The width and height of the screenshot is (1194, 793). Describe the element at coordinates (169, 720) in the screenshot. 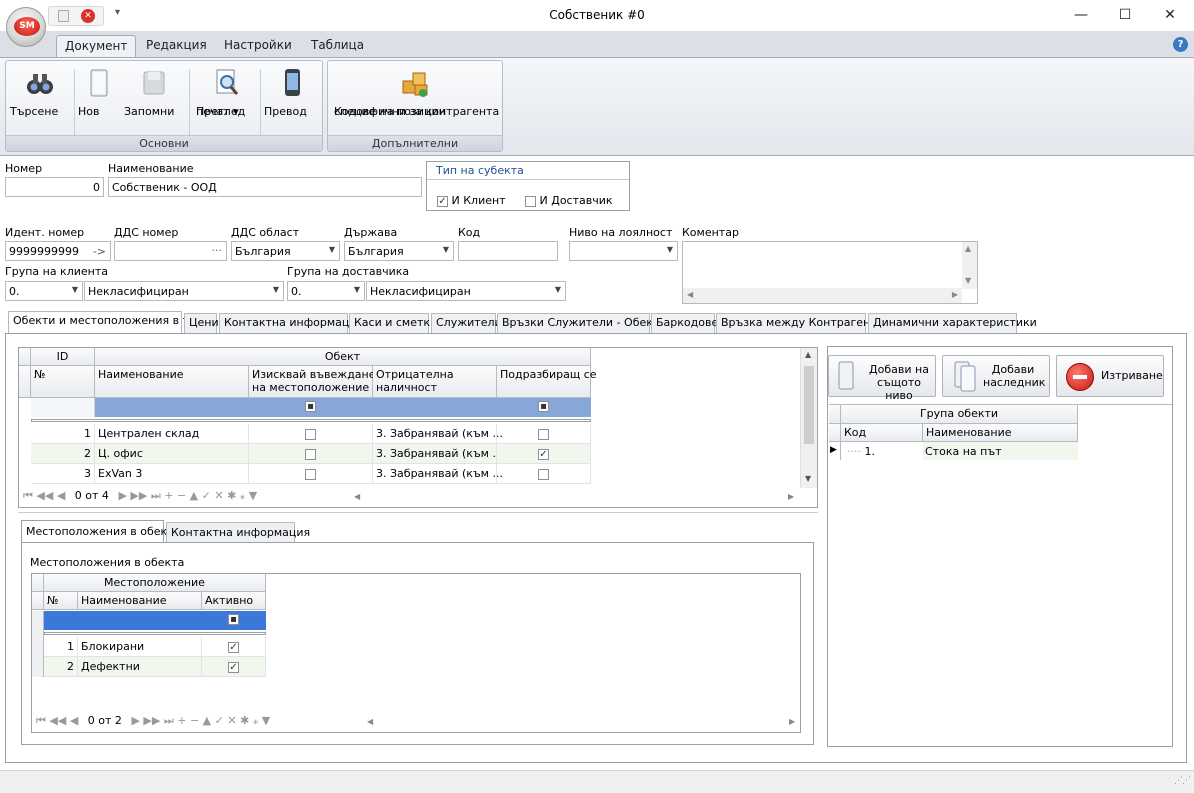

I see `nav-last-icon: ⏭` at that location.